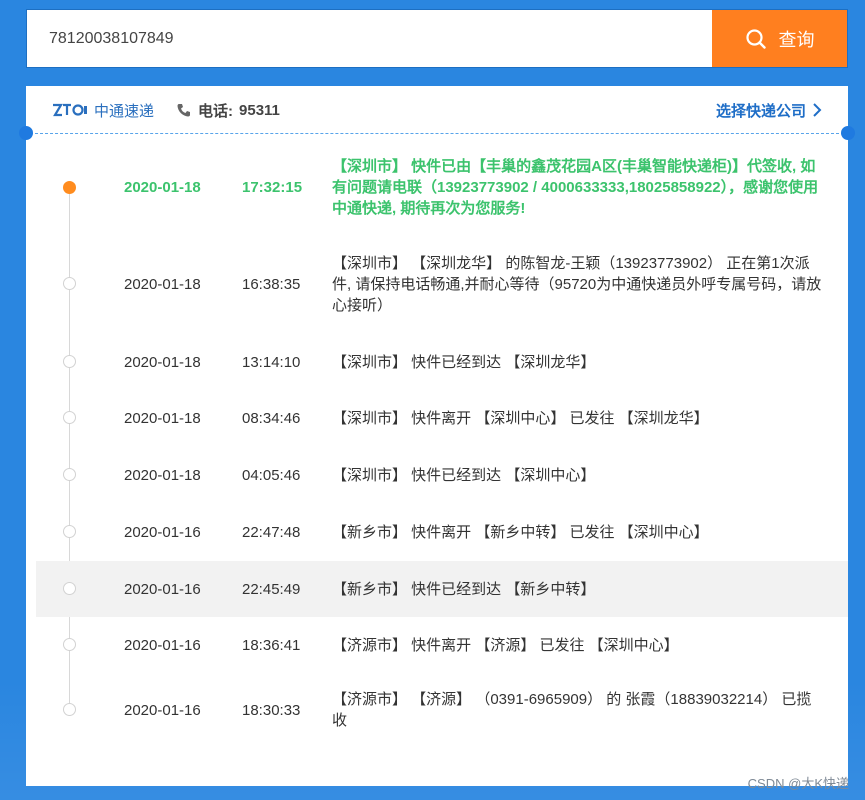 The image size is (865, 800). Describe the element at coordinates (848, 133) in the screenshot. I see `divider-dot-right` at that location.